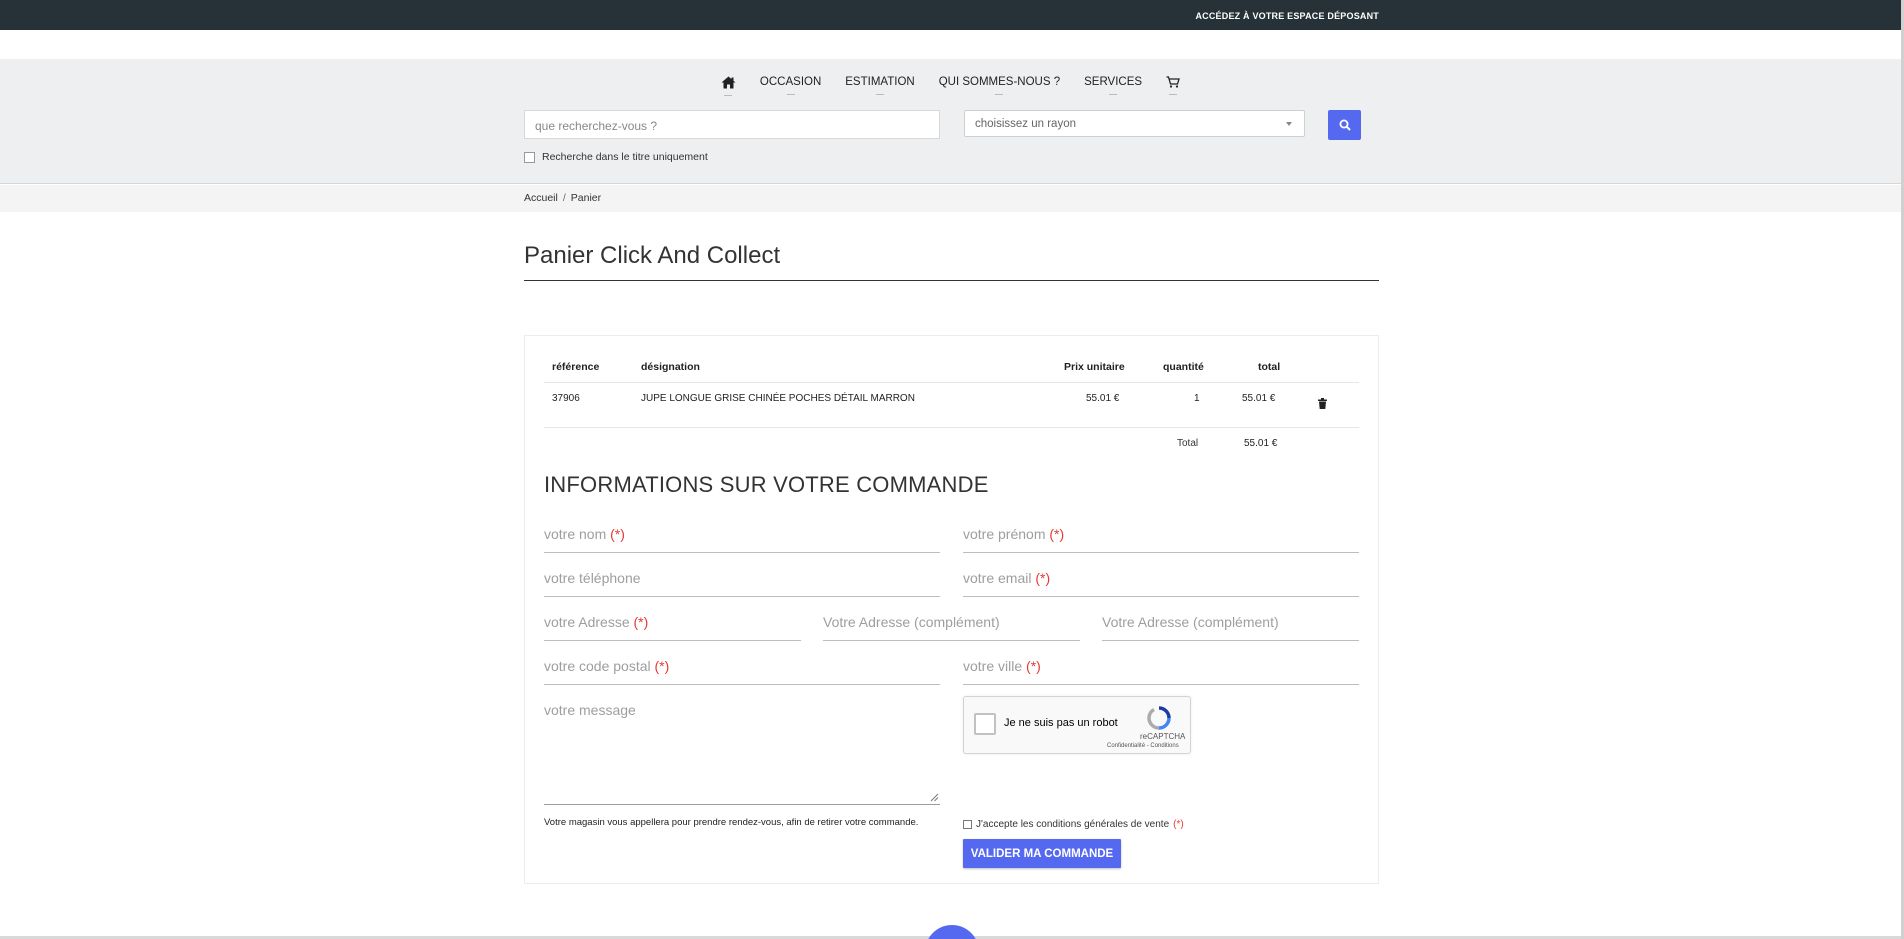 The width and height of the screenshot is (1904, 939). I want to click on message-placeholder: votre message, so click(590, 710).